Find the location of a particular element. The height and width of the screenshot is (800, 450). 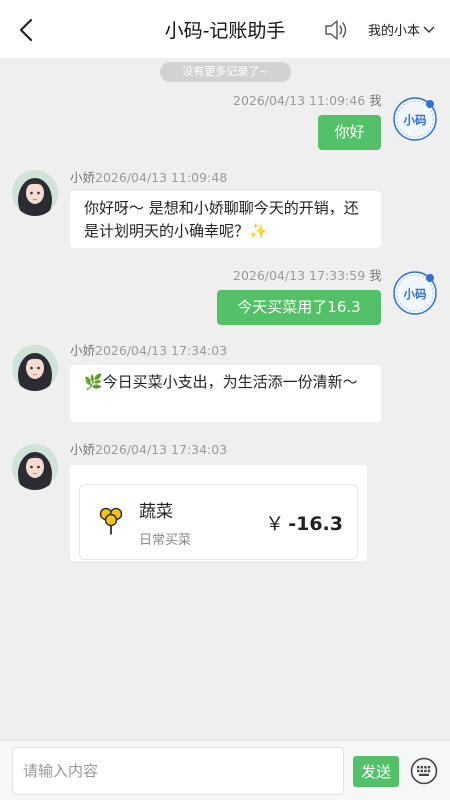

user-message-bubble: 你好 is located at coordinates (349, 132).